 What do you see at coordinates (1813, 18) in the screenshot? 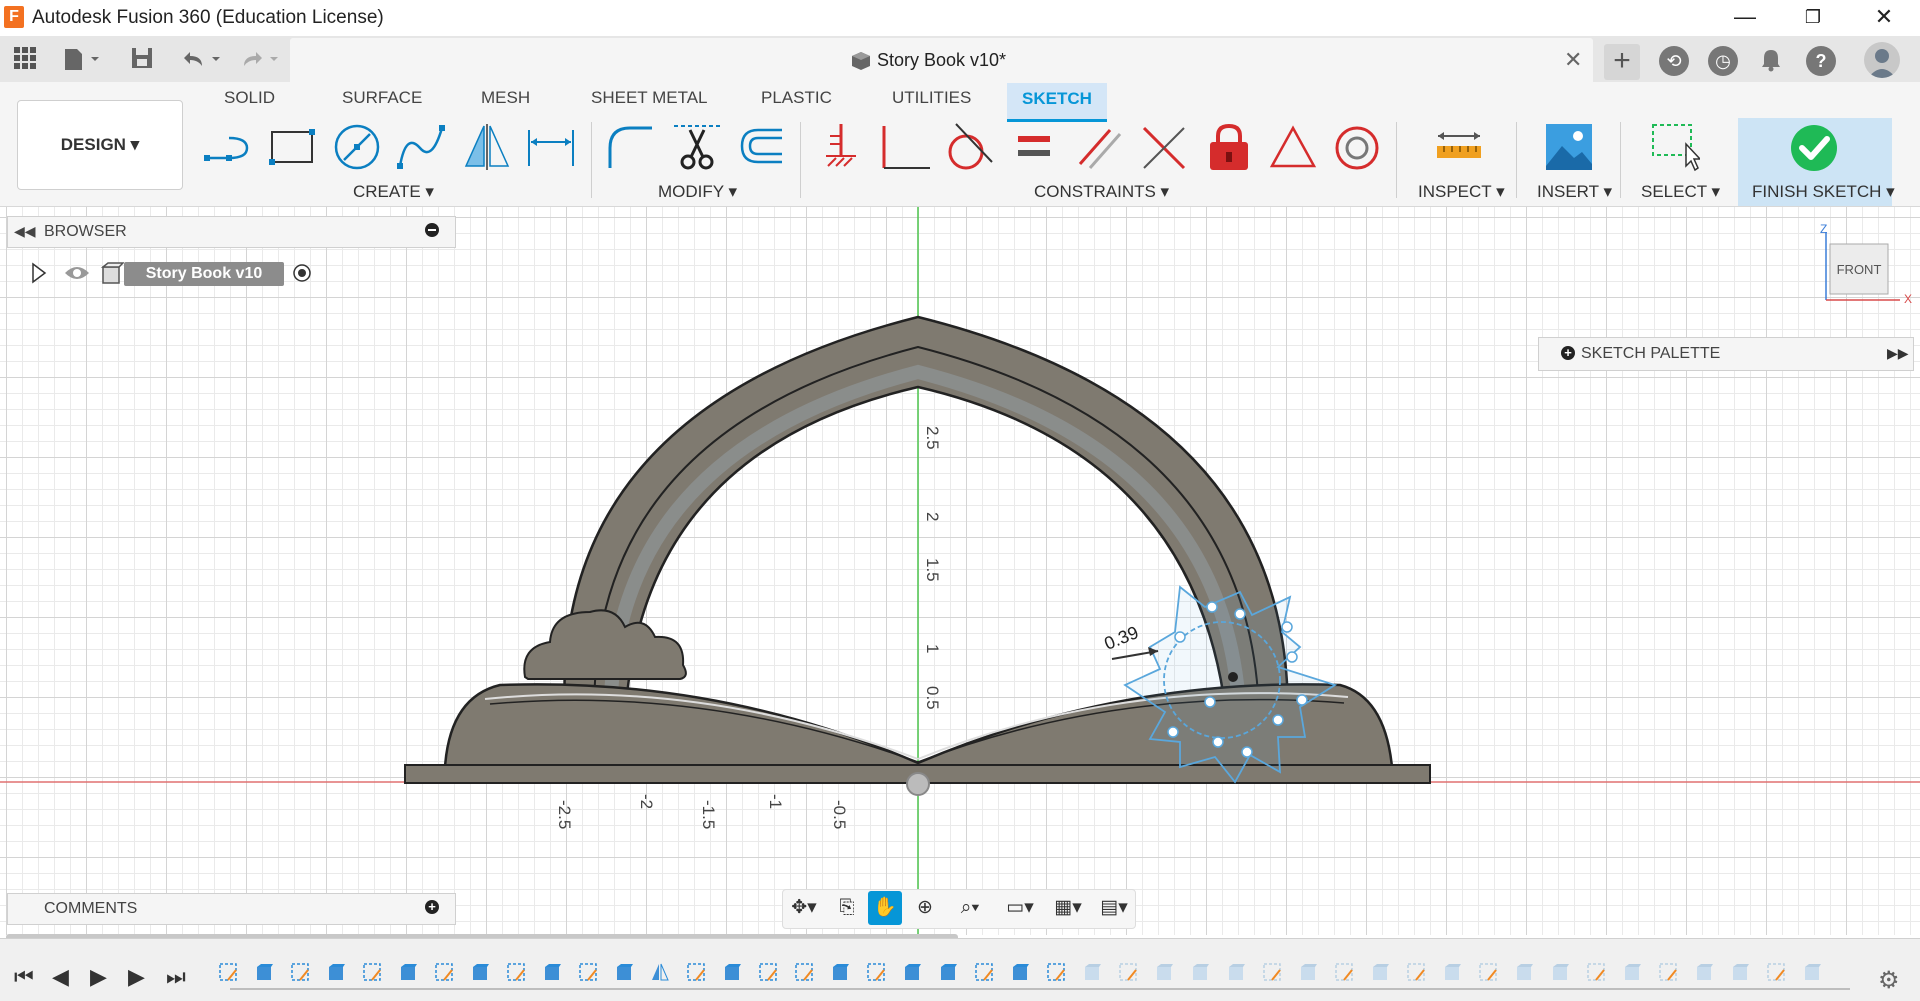
I see `restore-button: ❐` at bounding box center [1813, 18].